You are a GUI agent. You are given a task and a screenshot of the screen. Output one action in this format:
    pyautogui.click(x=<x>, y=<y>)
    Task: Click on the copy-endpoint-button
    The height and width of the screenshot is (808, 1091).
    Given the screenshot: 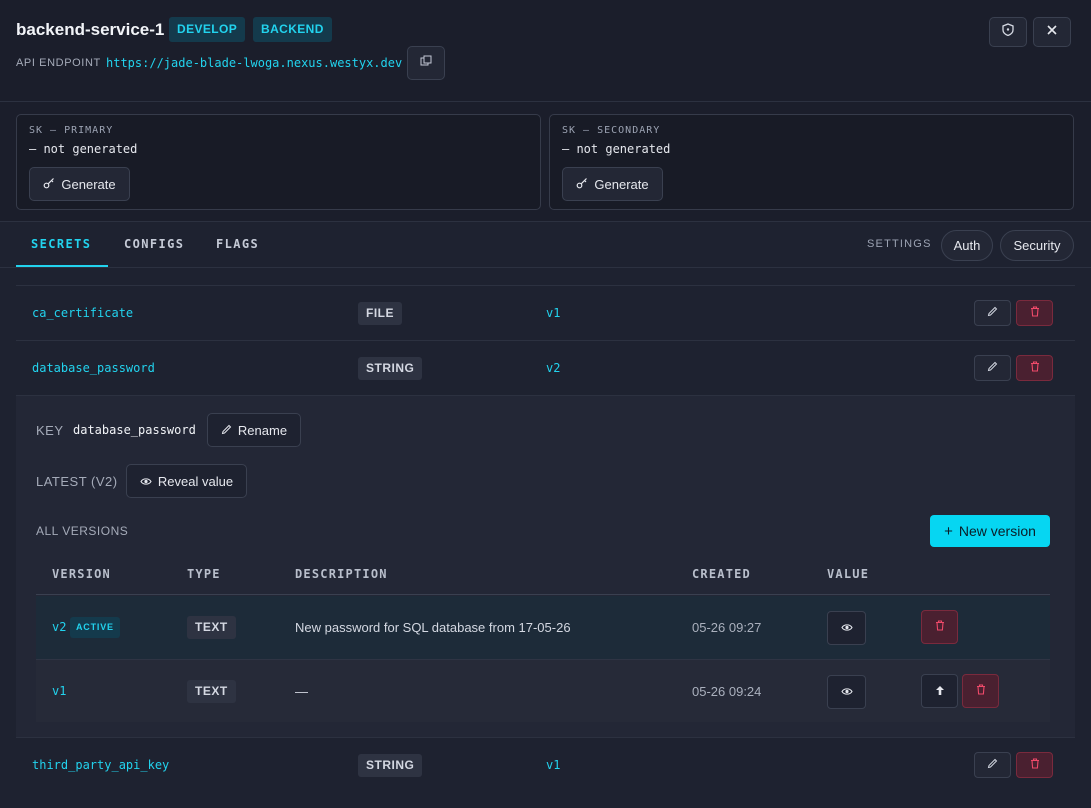 What is the action you would take?
    pyautogui.click(x=426, y=63)
    